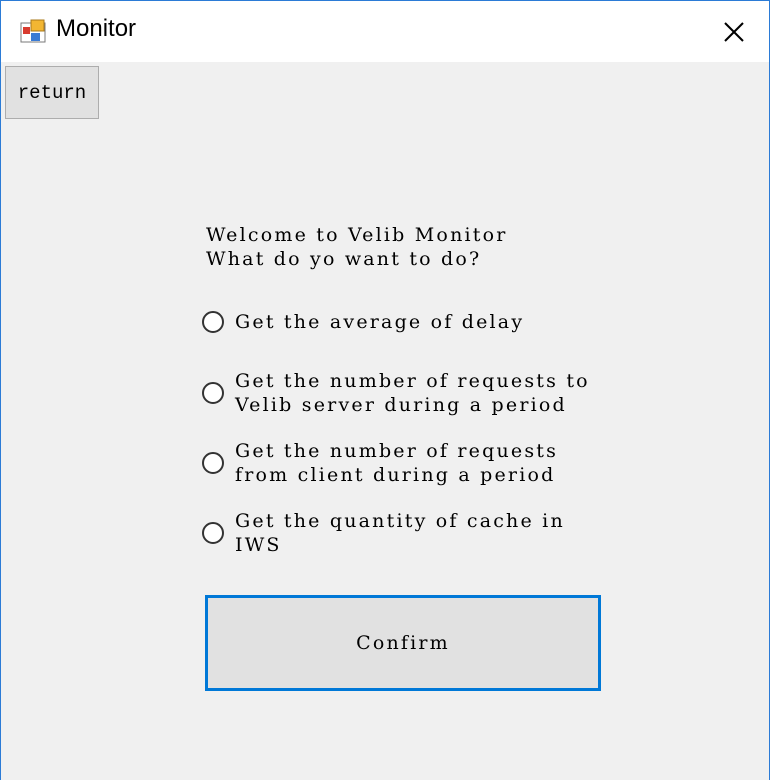  What do you see at coordinates (385, 31) in the screenshot?
I see `title-bar: Monitor` at bounding box center [385, 31].